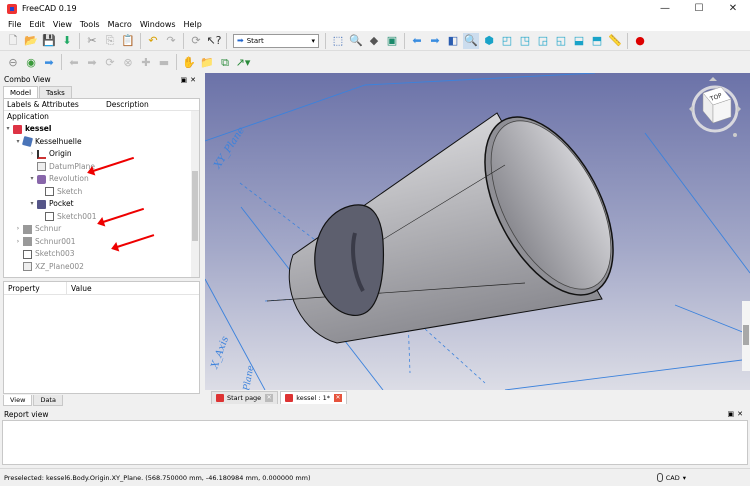  What do you see at coordinates (31, 62) in the screenshot?
I see `home-icon: ◉` at bounding box center [31, 62].